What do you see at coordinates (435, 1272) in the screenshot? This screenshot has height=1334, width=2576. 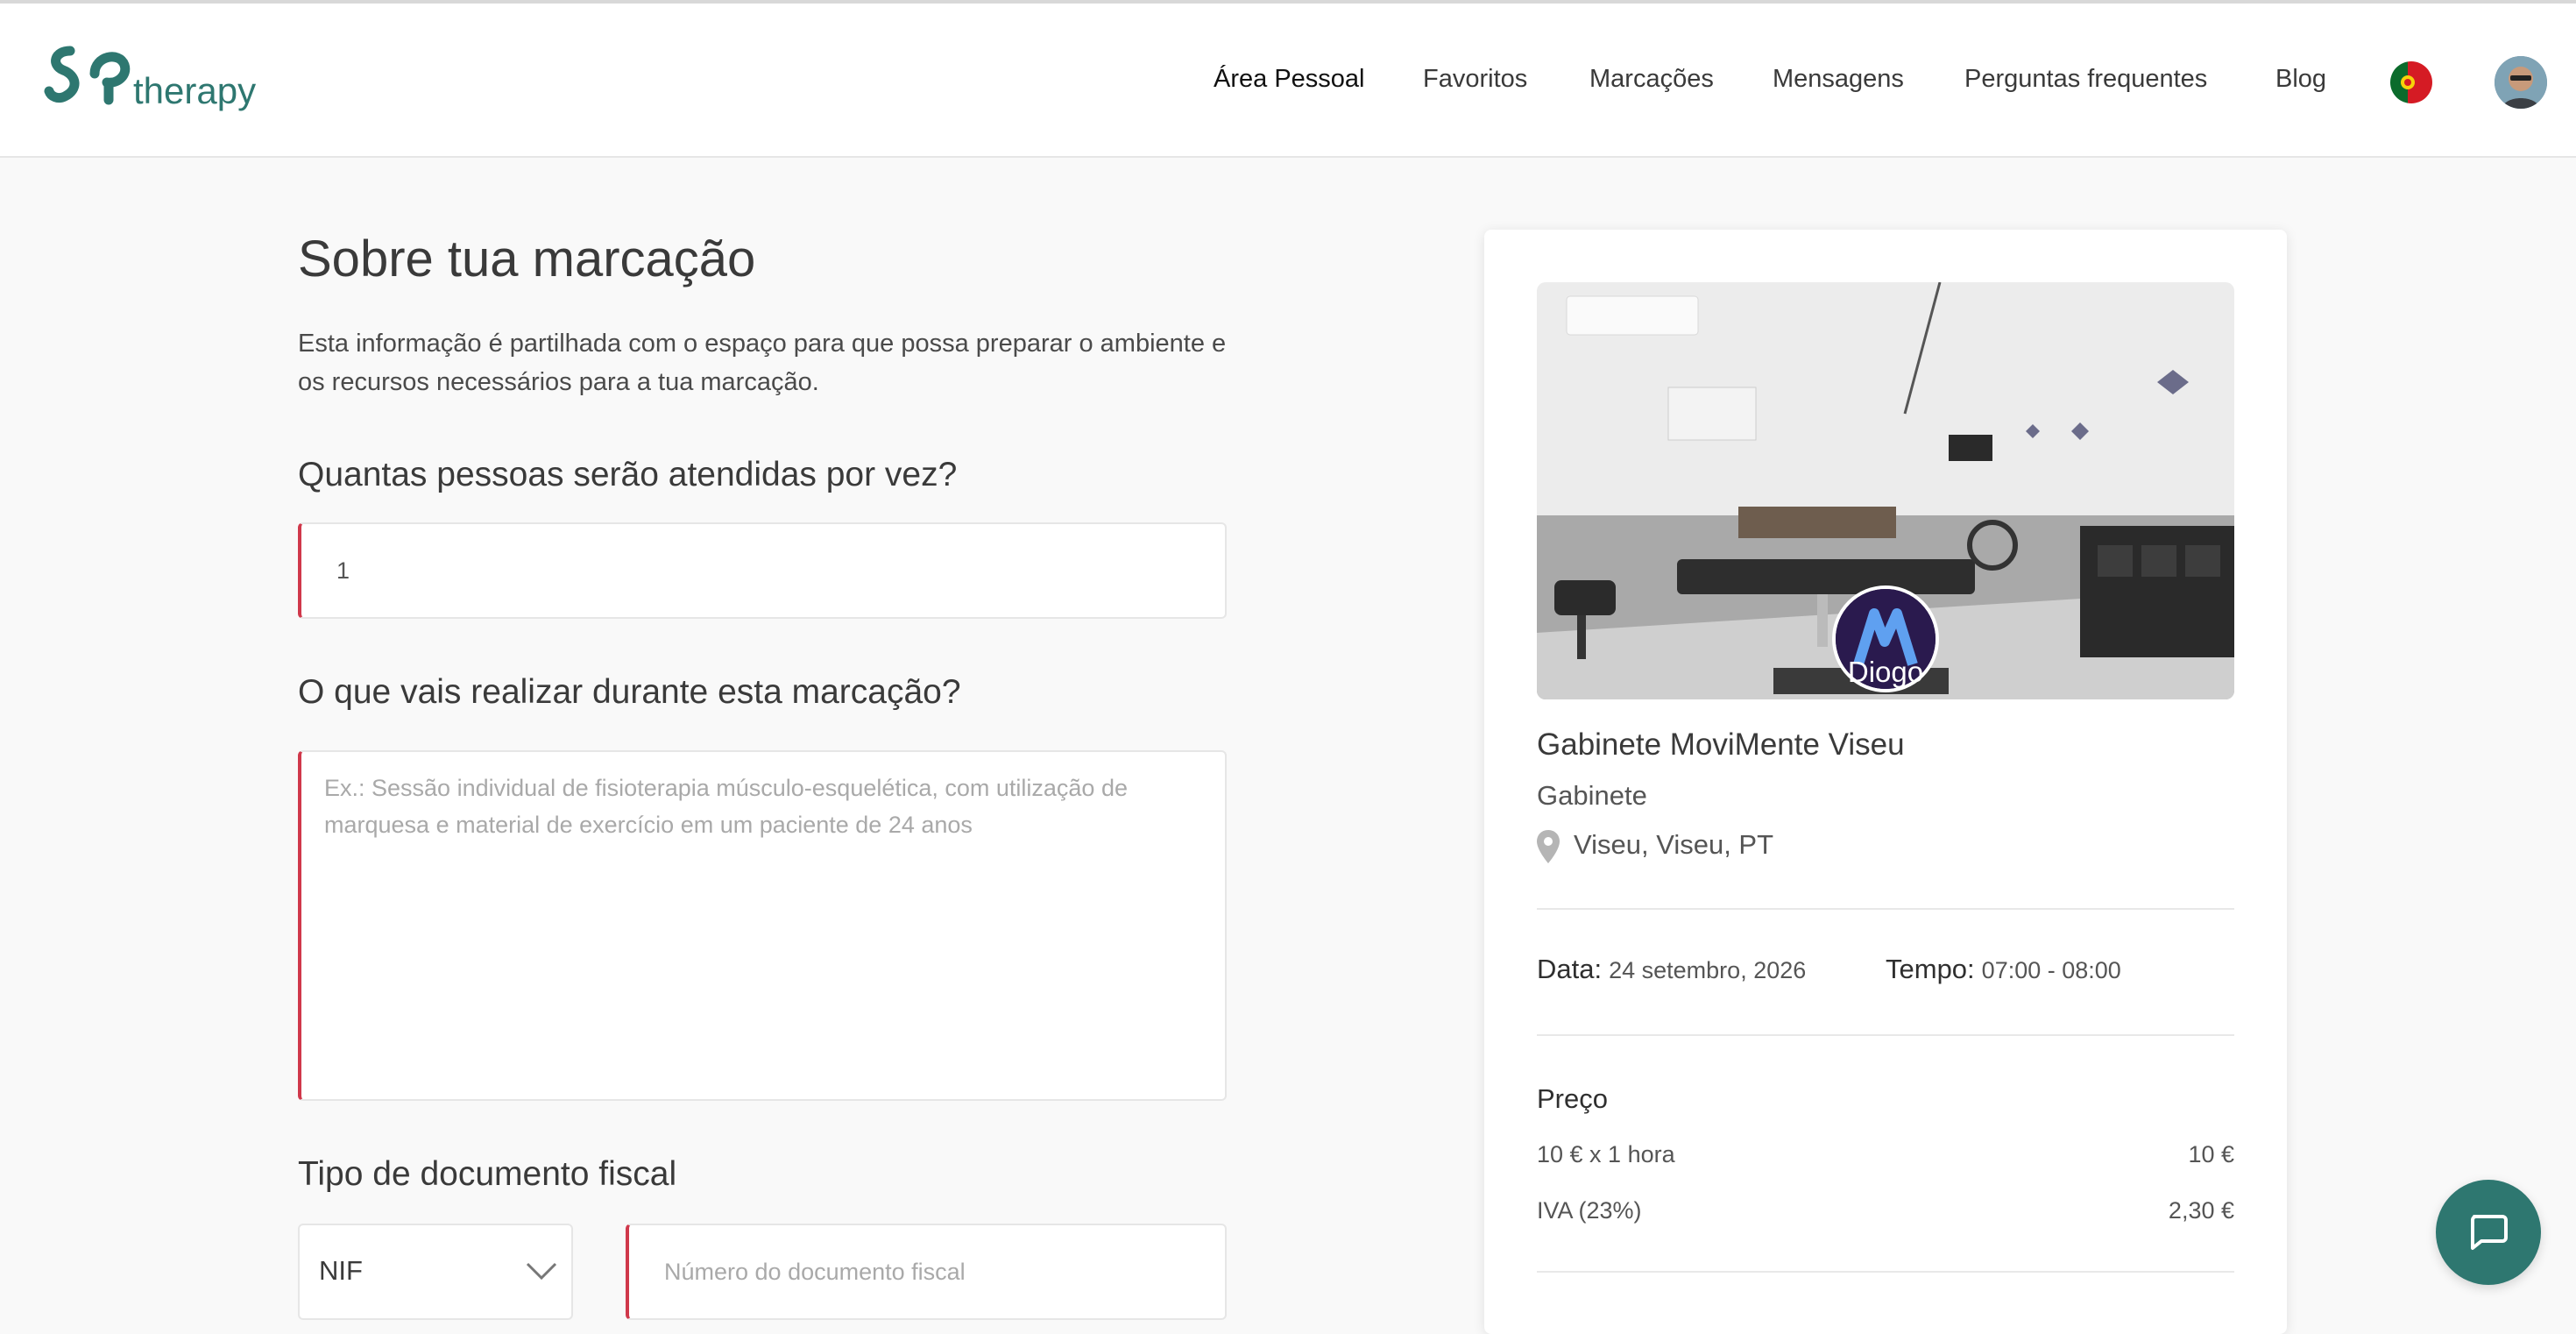 I see `fiscal-document-type-select: NIF` at bounding box center [435, 1272].